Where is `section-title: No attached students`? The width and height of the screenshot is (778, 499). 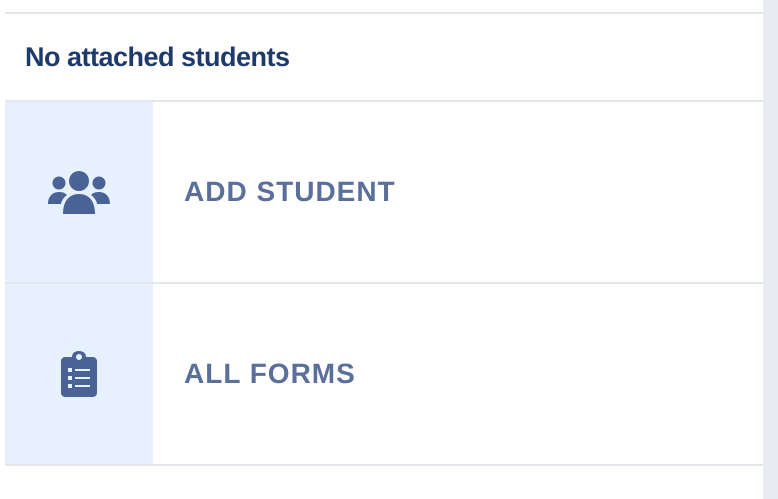
section-title: No attached students is located at coordinates (157, 57).